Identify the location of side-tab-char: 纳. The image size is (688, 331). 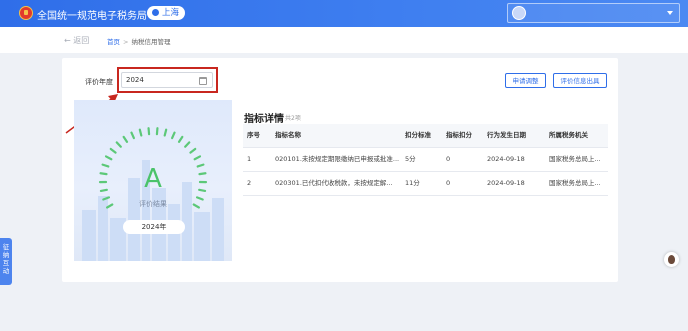
(6, 255).